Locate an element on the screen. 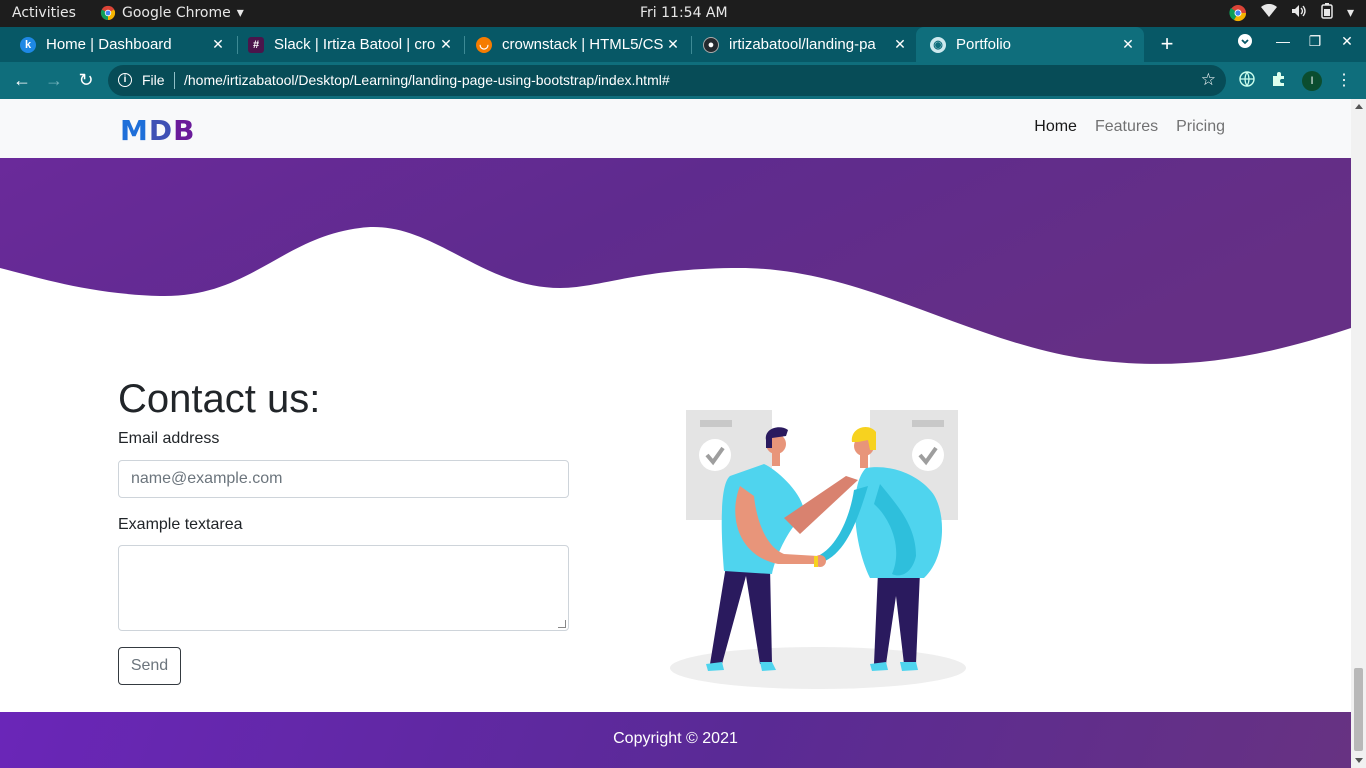 Image resolution: width=1366 pixels, height=768 pixels. chrome-icon is located at coordinates (108, 13).